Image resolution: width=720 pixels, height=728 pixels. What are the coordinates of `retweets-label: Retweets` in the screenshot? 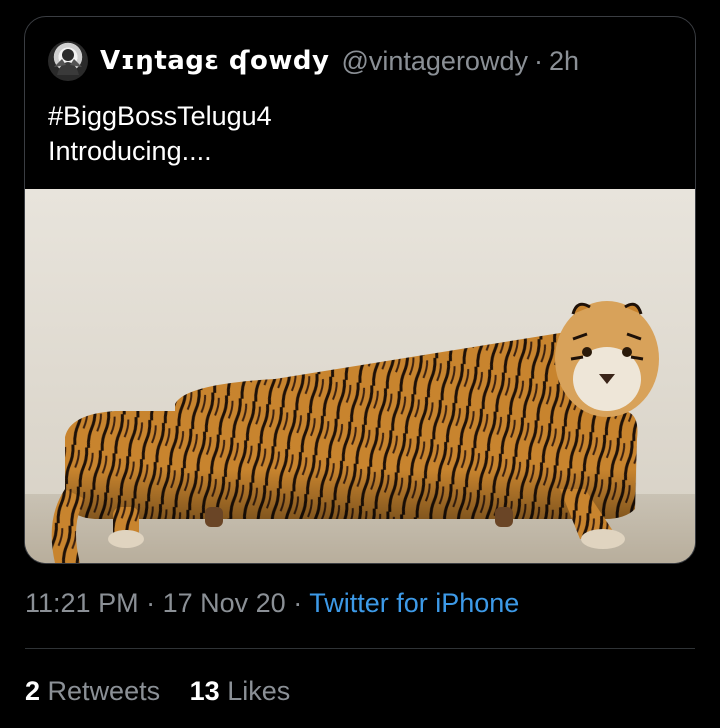 It's located at (104, 691).